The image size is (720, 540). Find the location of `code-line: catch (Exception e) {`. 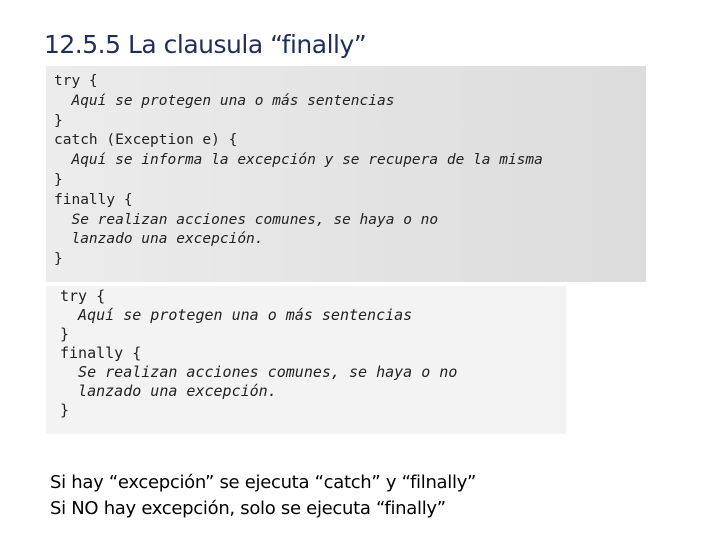

code-line: catch (Exception e) { is located at coordinates (146, 140).